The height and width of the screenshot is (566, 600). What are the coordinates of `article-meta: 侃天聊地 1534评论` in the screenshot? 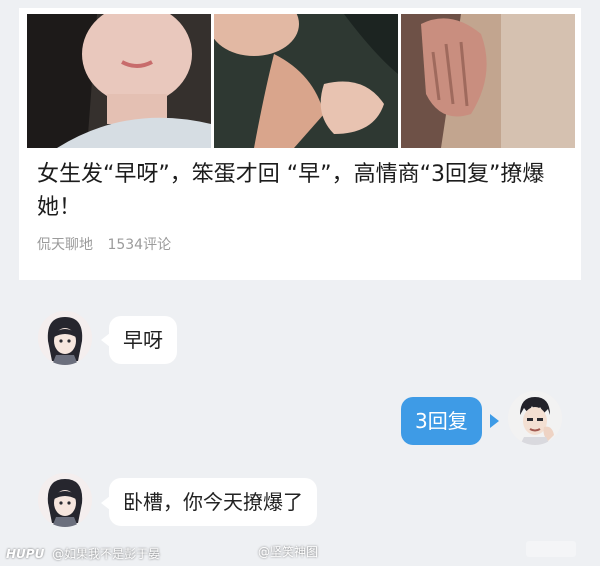 It's located at (109, 244).